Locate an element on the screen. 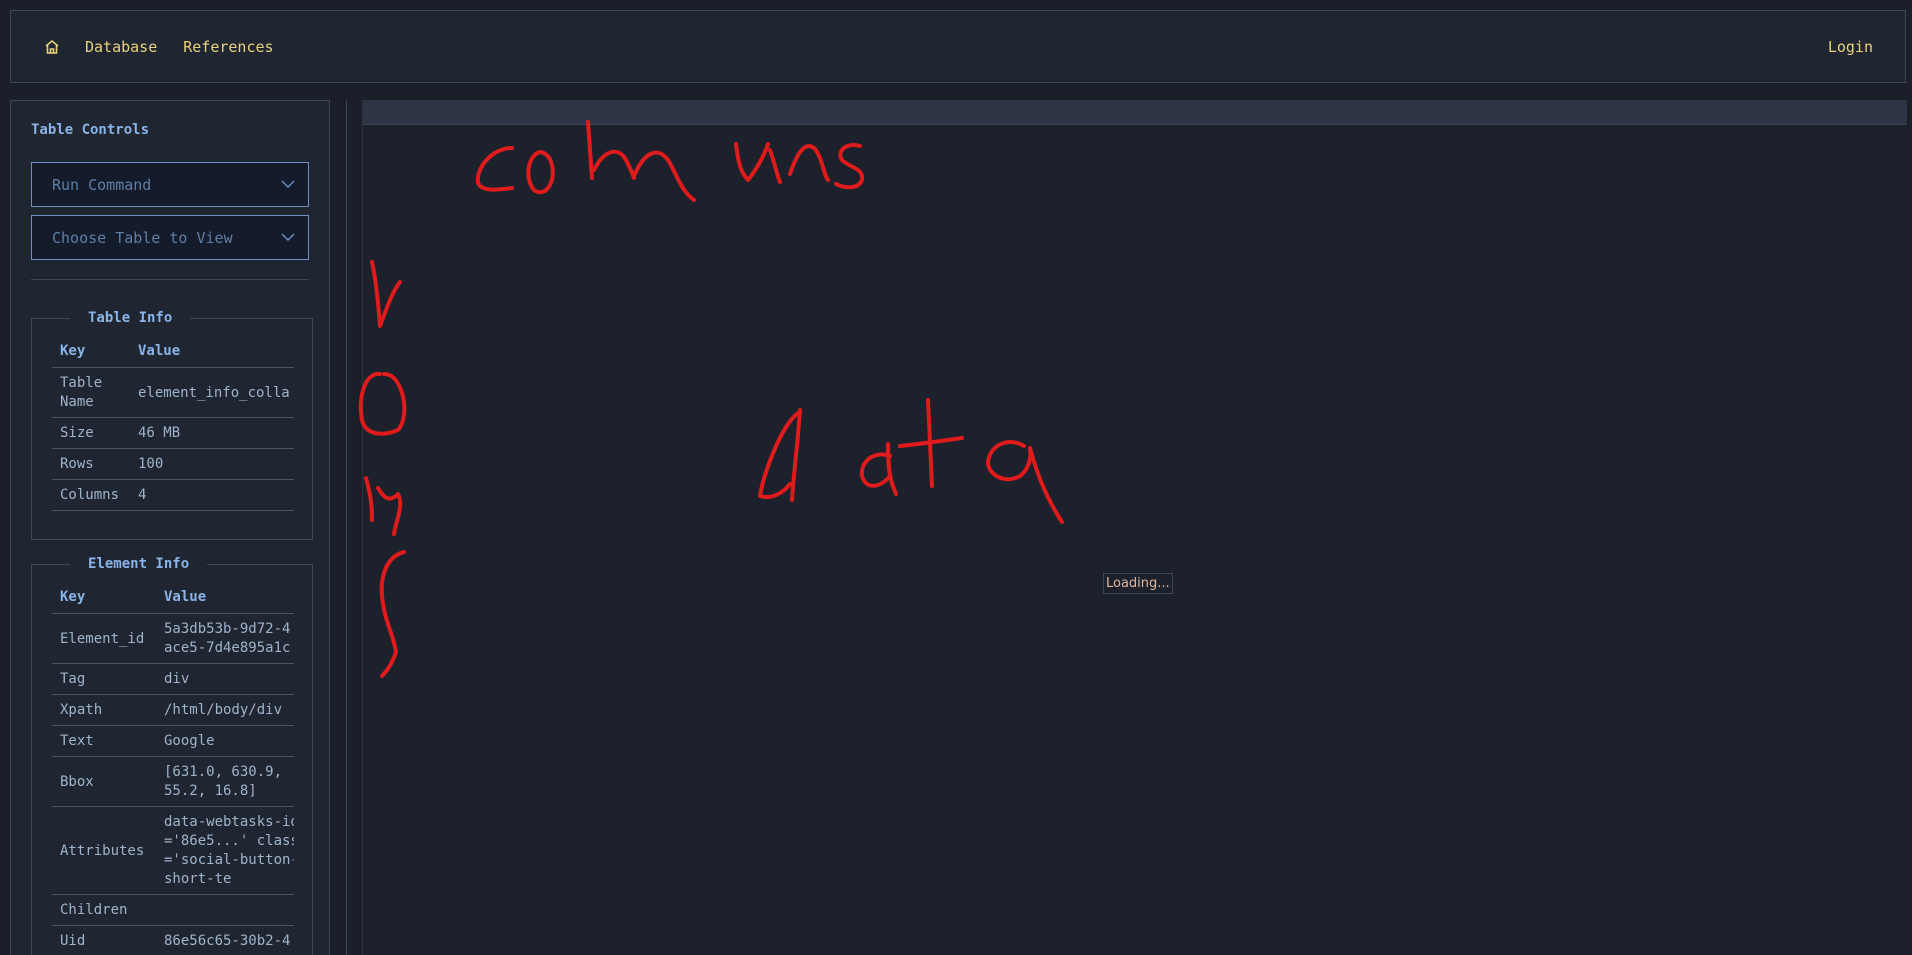 The height and width of the screenshot is (955, 1912). table-row: Text Google is located at coordinates (173, 741).